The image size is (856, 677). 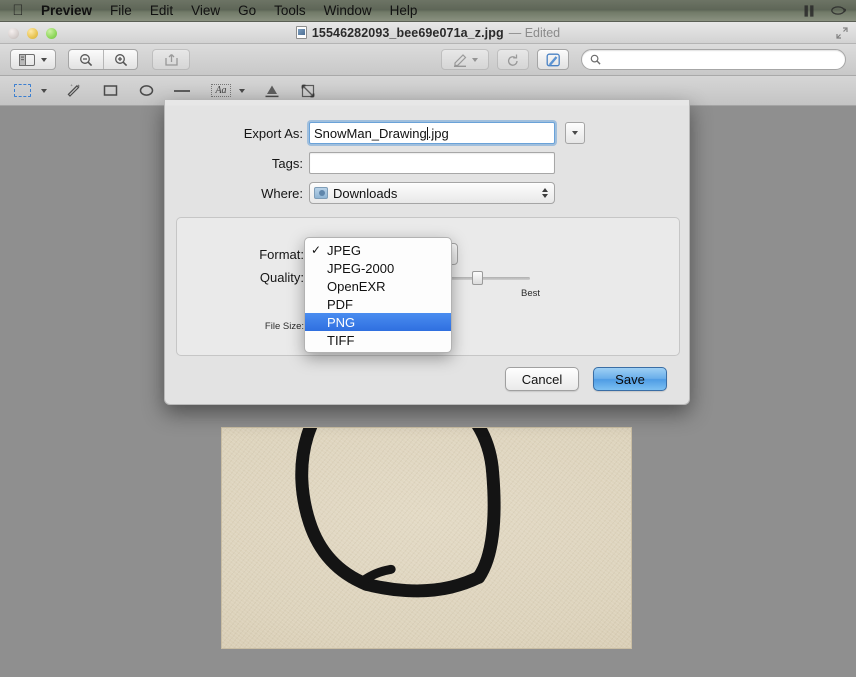 I want to click on quality-slider-knob, so click(x=477, y=277).